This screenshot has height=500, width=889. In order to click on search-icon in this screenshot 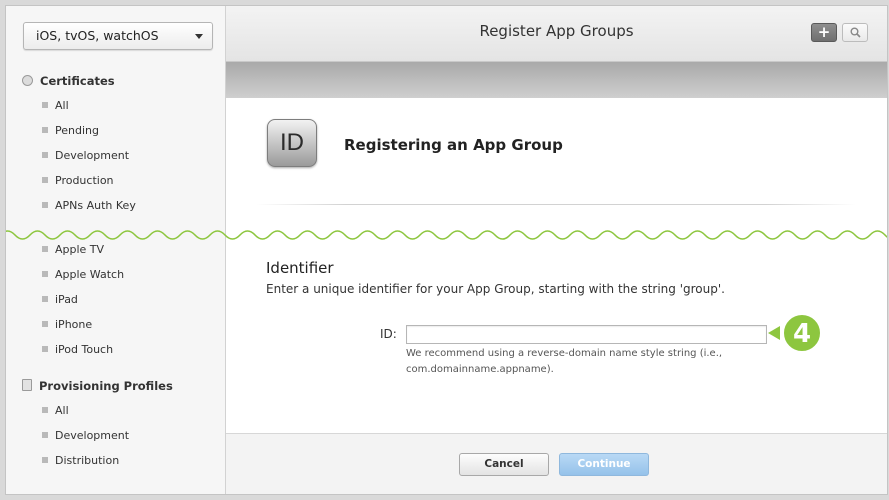, I will do `click(855, 32)`.